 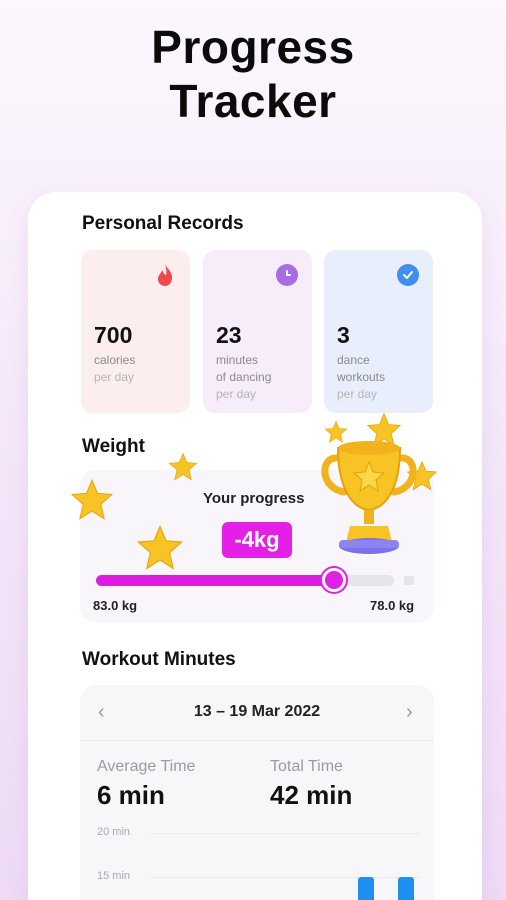 What do you see at coordinates (257, 331) in the screenshot?
I see `record-tile-minutes: 23 minutes of dancing per day` at bounding box center [257, 331].